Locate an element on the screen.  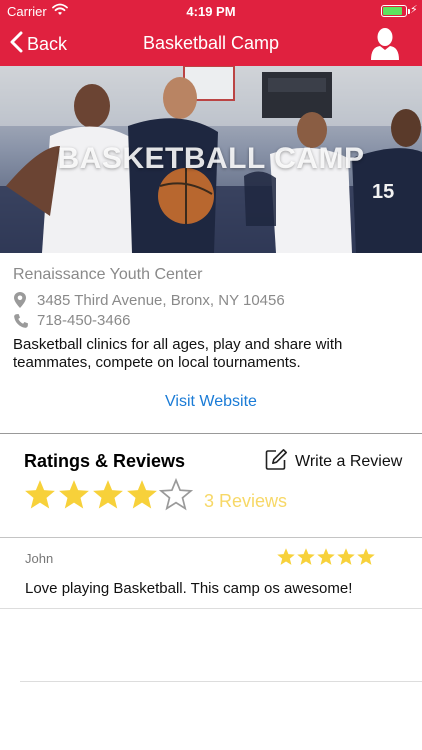
user-icon is located at coordinates (385, 47).